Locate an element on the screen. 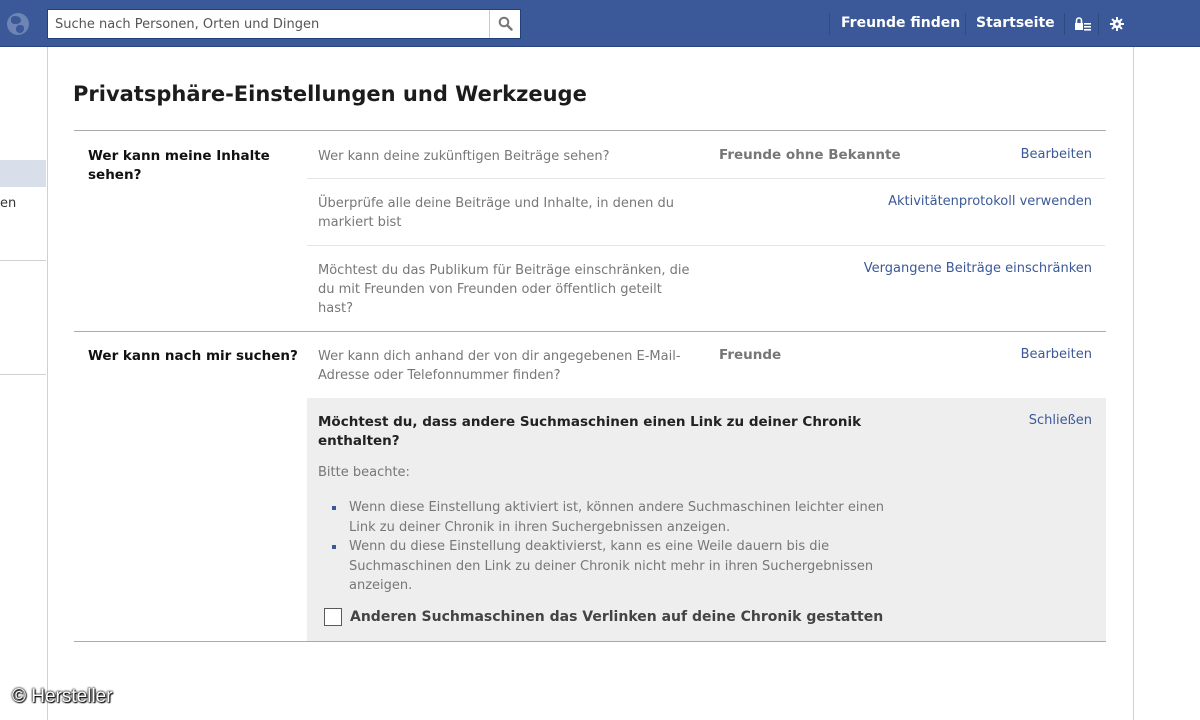 This screenshot has width=1200, height=720. section-label-search: Wer kann nach mir suchen? is located at coordinates (193, 356).